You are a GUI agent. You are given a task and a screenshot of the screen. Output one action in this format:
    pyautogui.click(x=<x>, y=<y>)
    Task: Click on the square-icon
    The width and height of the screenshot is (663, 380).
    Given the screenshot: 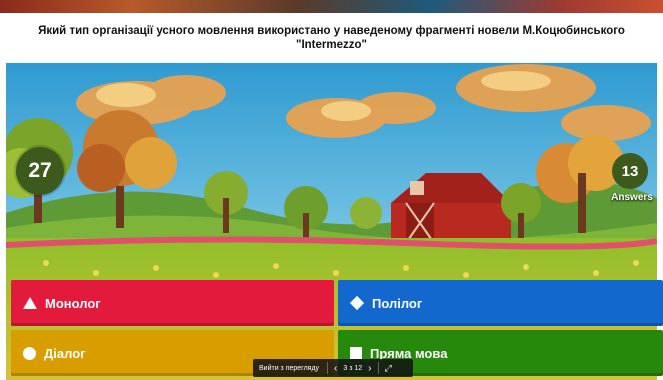 What is the action you would take?
    pyautogui.click(x=356, y=353)
    